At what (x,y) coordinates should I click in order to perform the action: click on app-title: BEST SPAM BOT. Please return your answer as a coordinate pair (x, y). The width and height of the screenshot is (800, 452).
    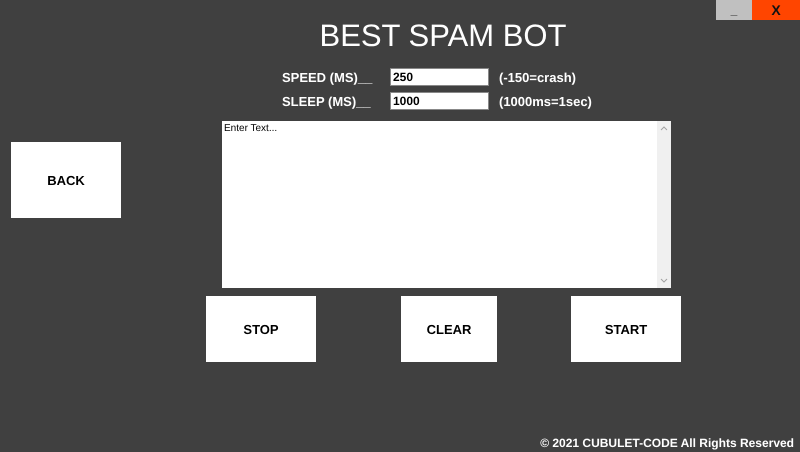
    Looking at the image, I should click on (443, 37).